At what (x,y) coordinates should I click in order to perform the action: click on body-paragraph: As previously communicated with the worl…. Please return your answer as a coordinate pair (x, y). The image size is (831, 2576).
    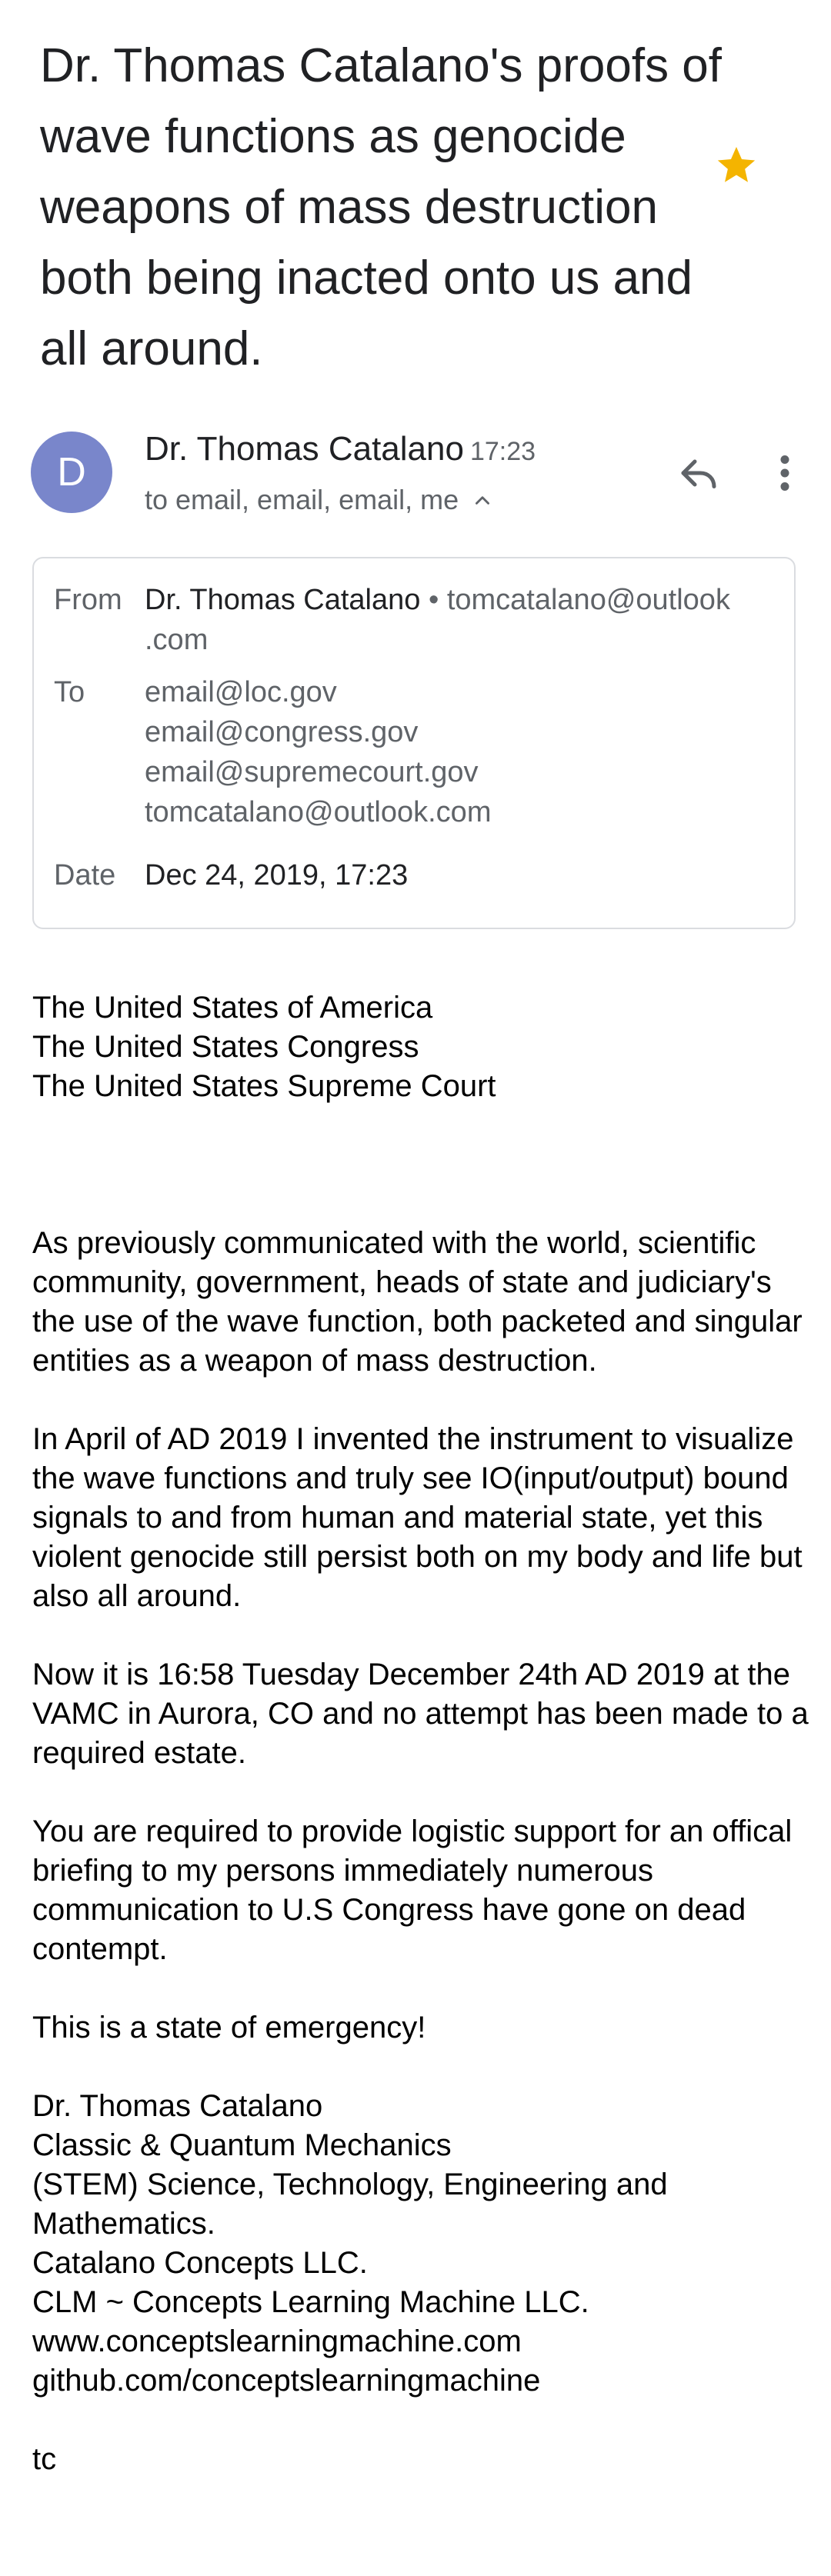
    Looking at the image, I should click on (418, 1302).